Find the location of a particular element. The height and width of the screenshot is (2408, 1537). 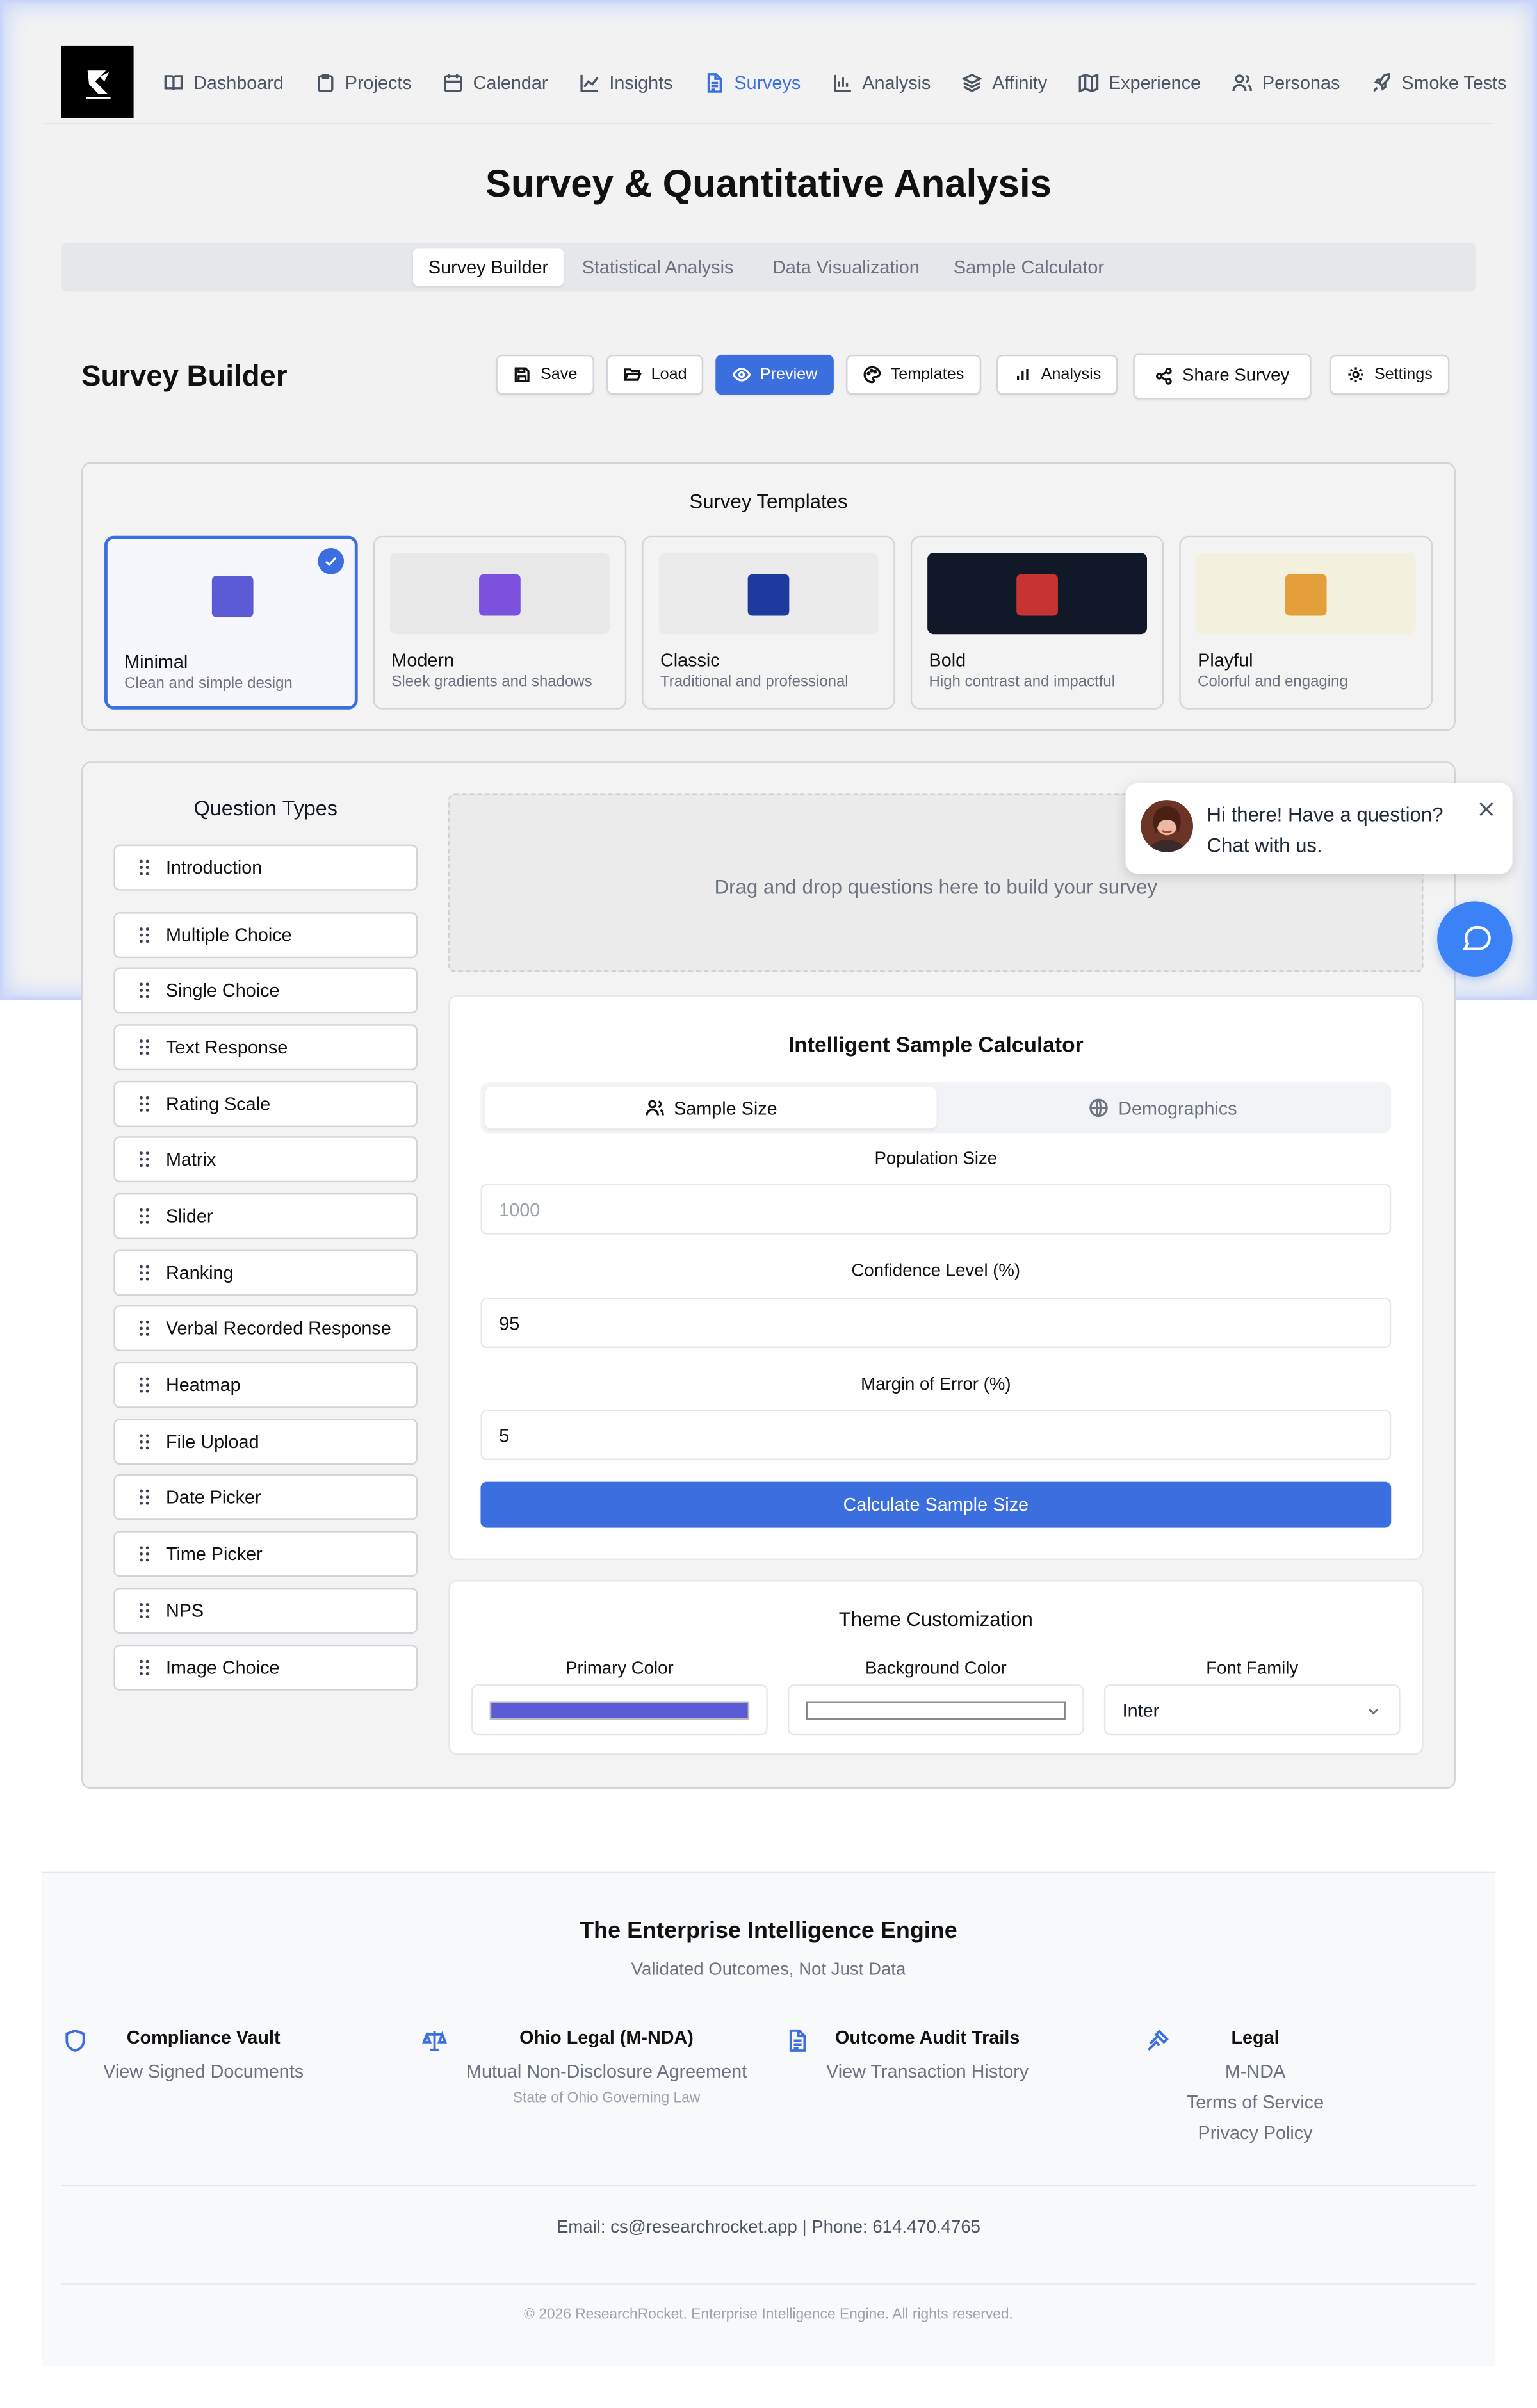

font-family-value: Inter is located at coordinates (1141, 1709).